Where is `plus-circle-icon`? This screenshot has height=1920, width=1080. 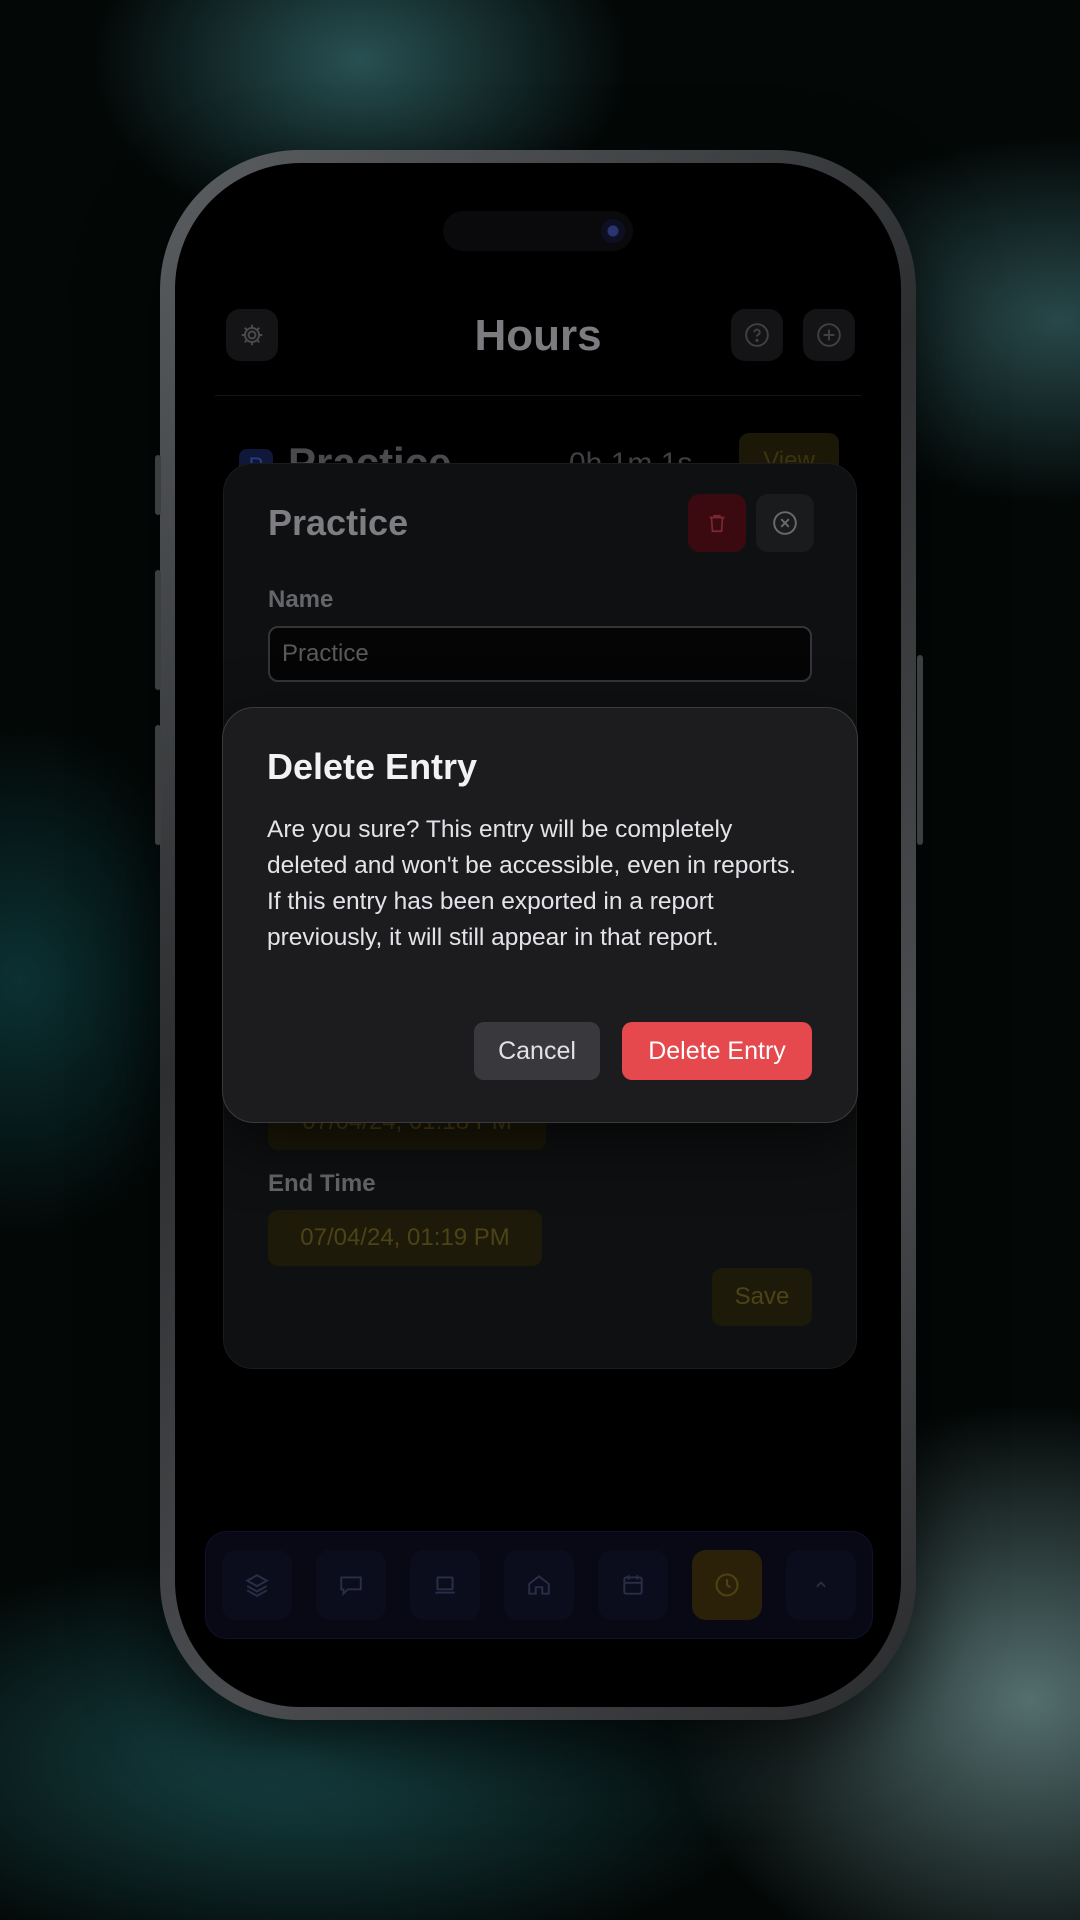 plus-circle-icon is located at coordinates (829, 335).